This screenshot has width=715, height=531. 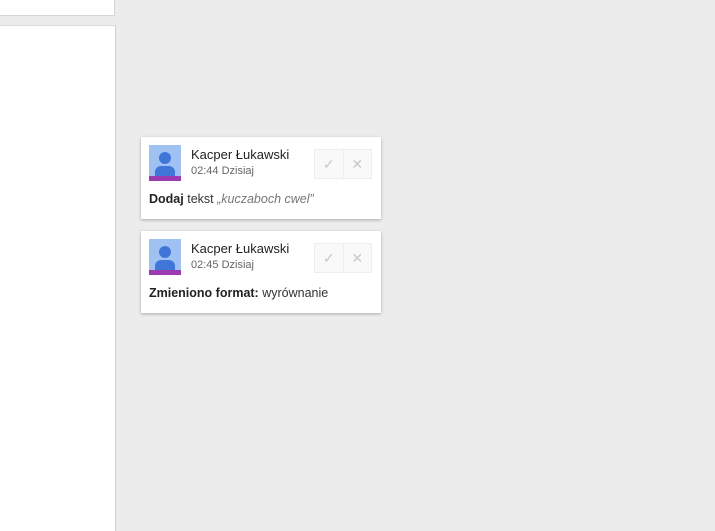 I want to click on suggestion-description: Dodaj tekst „kuczaboch cwel”, so click(x=231, y=199).